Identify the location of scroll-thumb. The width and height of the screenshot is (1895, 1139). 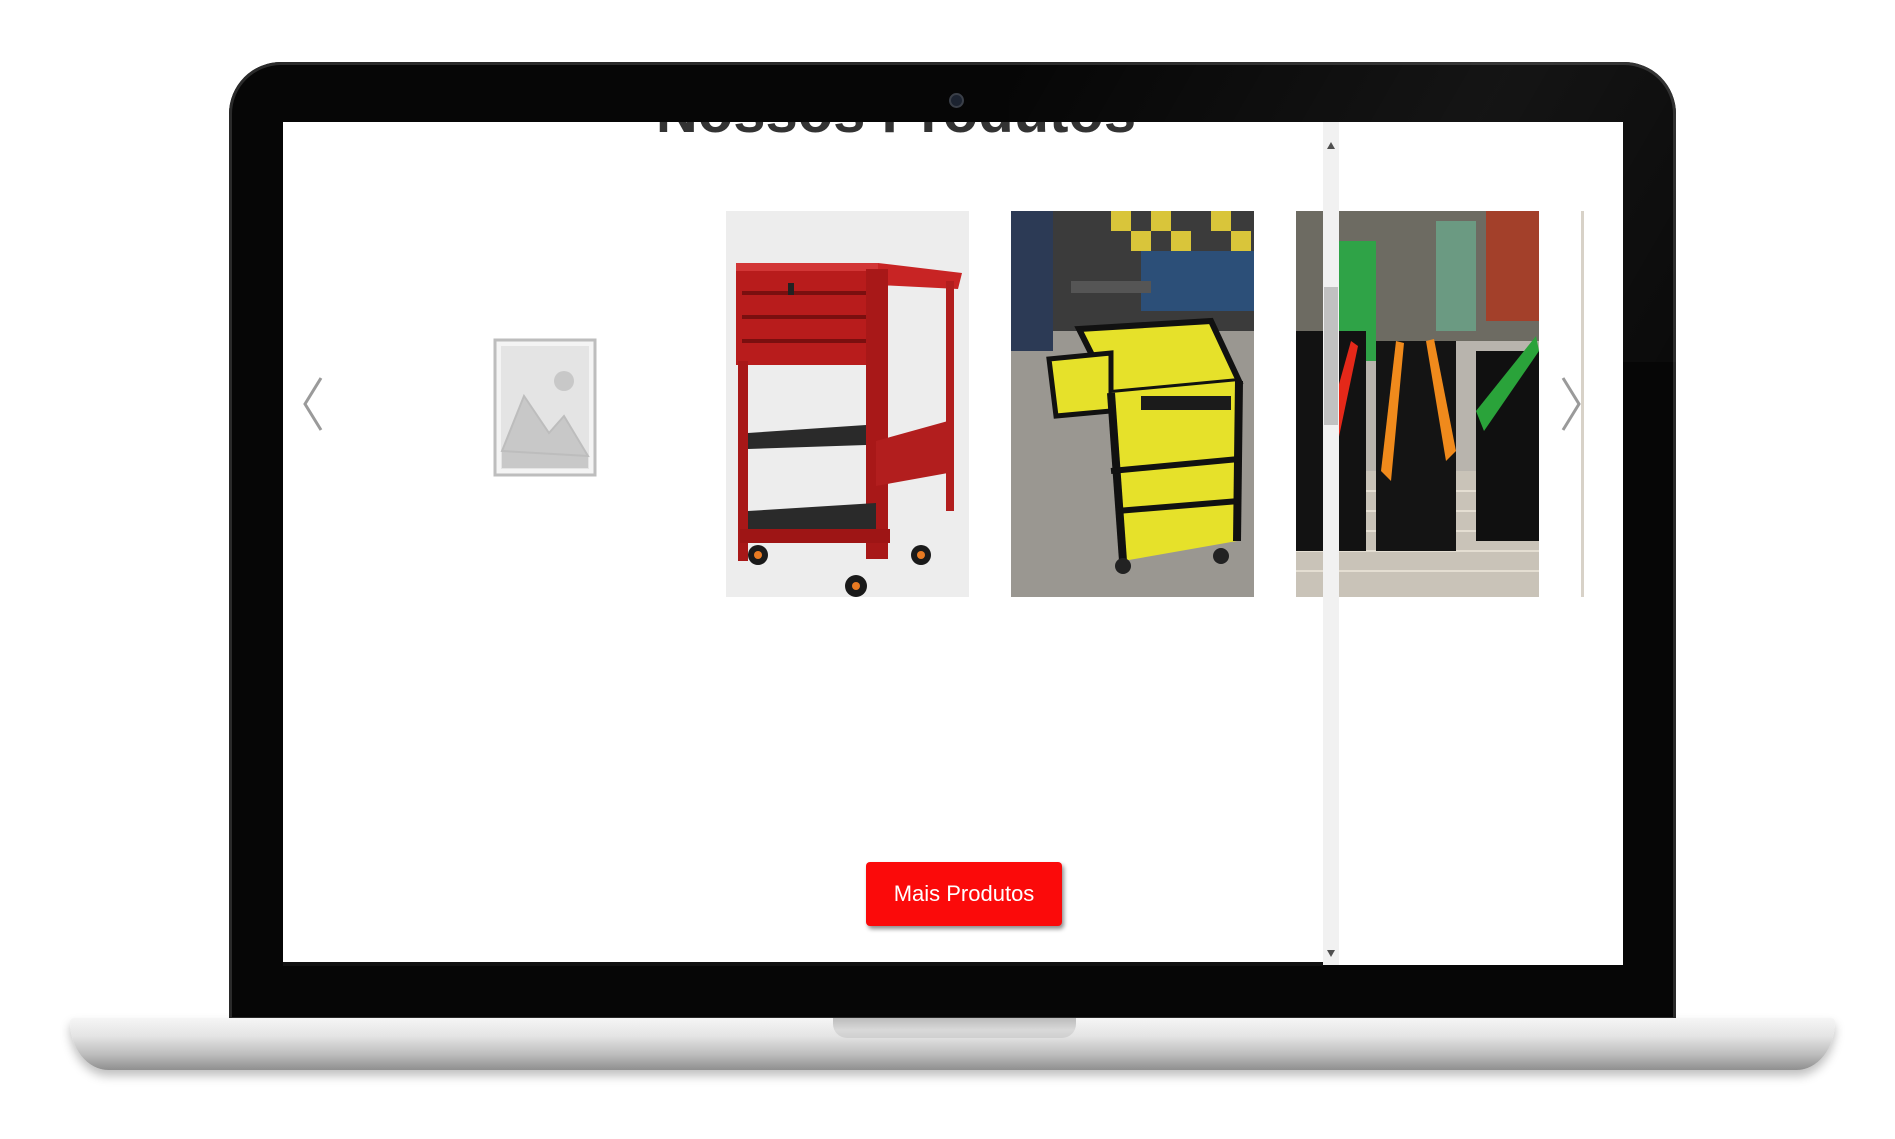
(1331, 356).